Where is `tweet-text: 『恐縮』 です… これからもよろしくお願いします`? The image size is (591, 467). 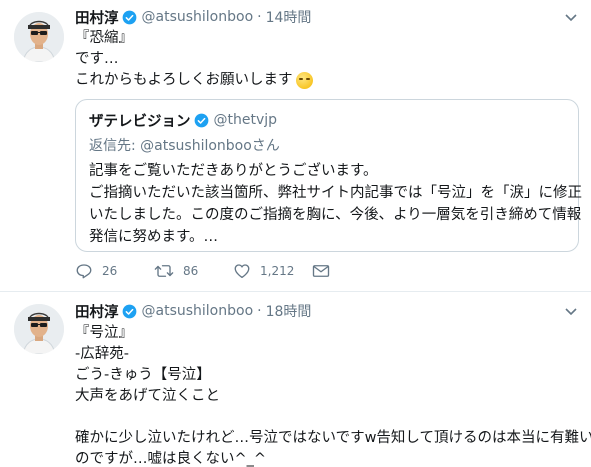 tweet-text: 『恐縮』 です… これからもよろしくお願いします is located at coordinates (194, 59).